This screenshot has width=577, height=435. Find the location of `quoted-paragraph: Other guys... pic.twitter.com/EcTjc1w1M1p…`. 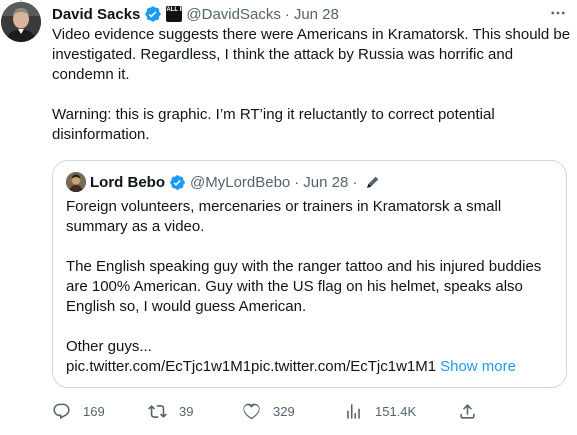

quoted-paragraph: Other guys... pic.twitter.com/EcTjc1w1M1p… is located at coordinates (311, 357).